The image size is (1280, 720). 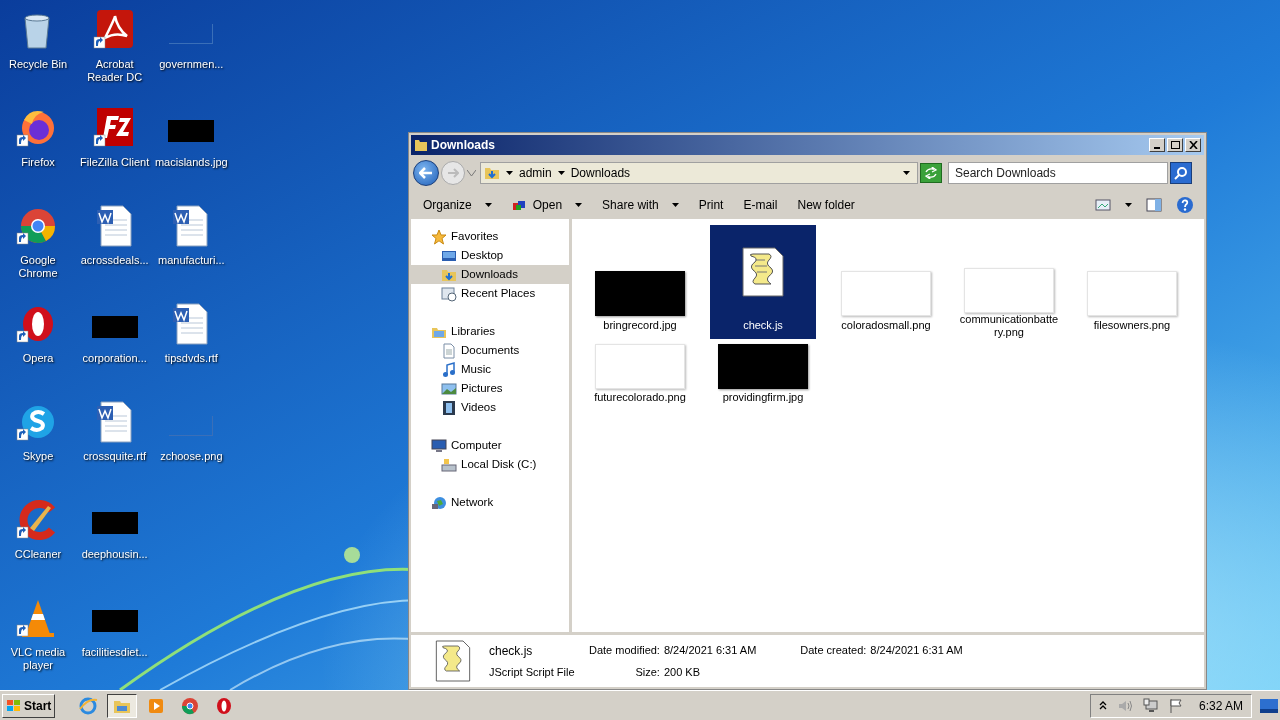 I want to click on file-name: providingfirm.jpg, so click(x=763, y=397).